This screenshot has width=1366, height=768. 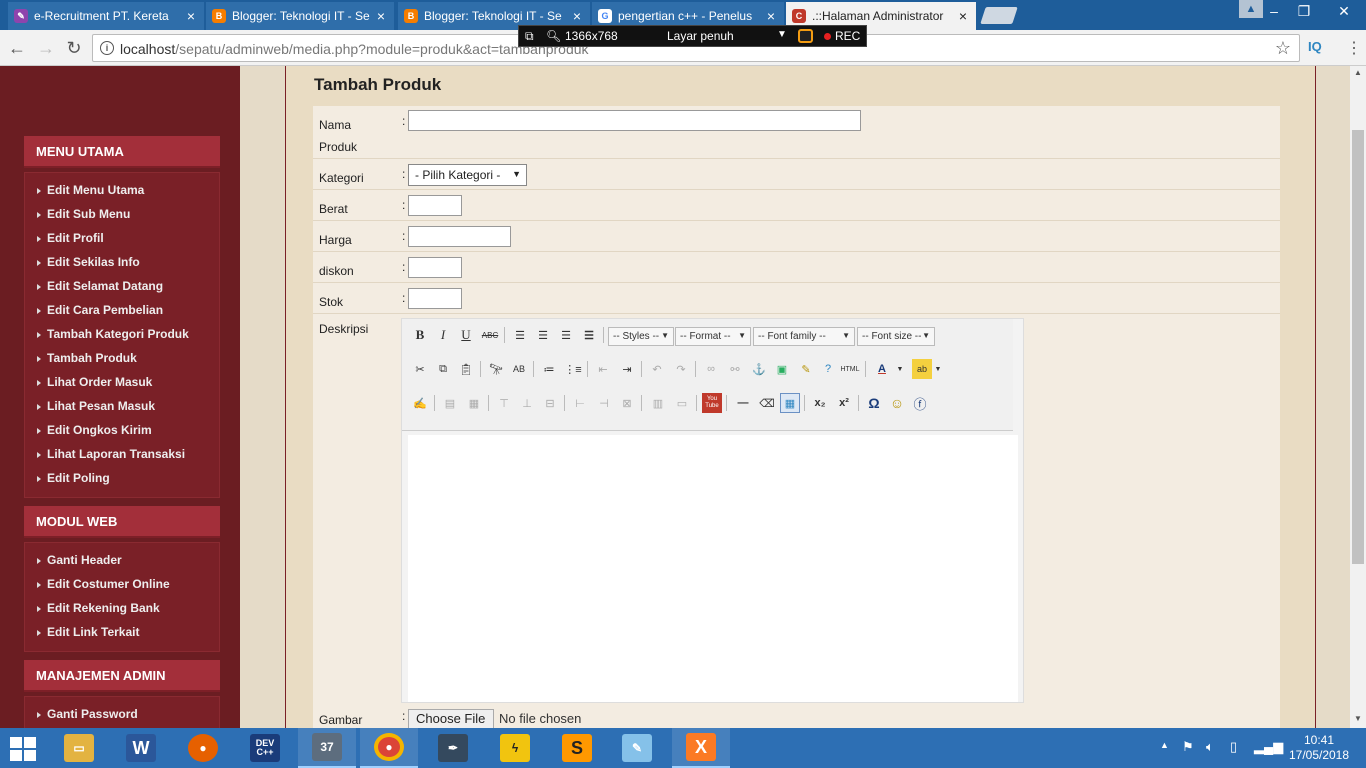 I want to click on replace-icon: AB, so click(x=519, y=369).